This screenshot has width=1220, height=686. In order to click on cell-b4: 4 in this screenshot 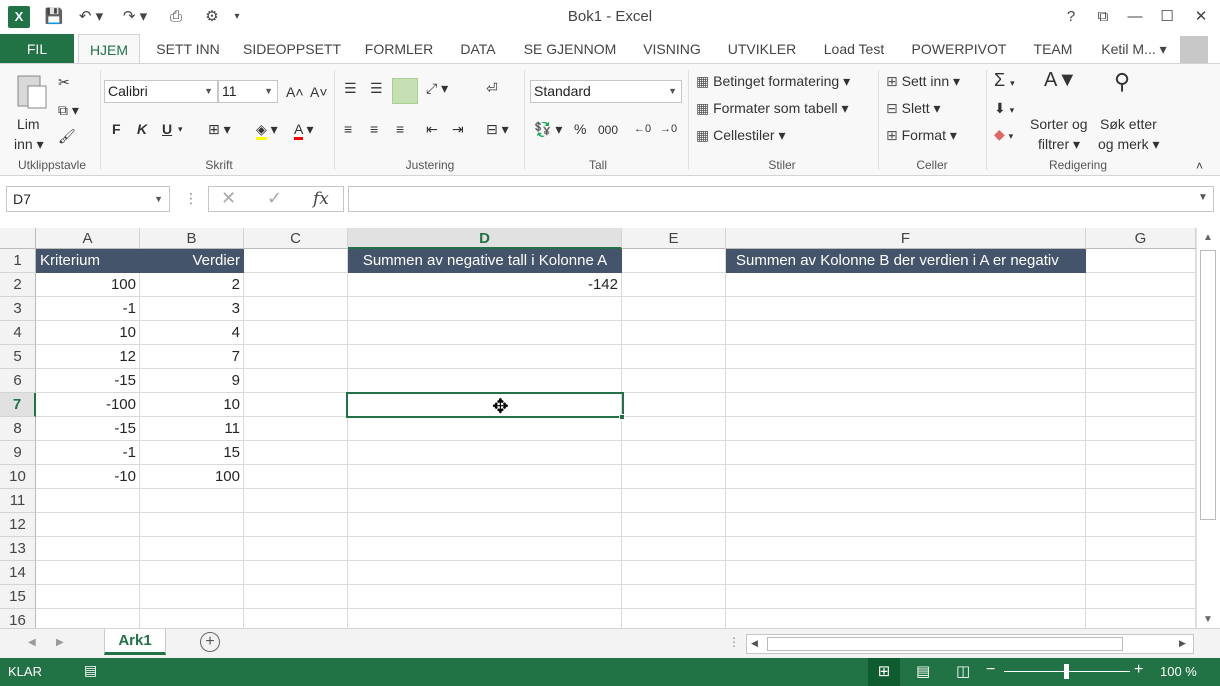, I will do `click(192, 333)`.